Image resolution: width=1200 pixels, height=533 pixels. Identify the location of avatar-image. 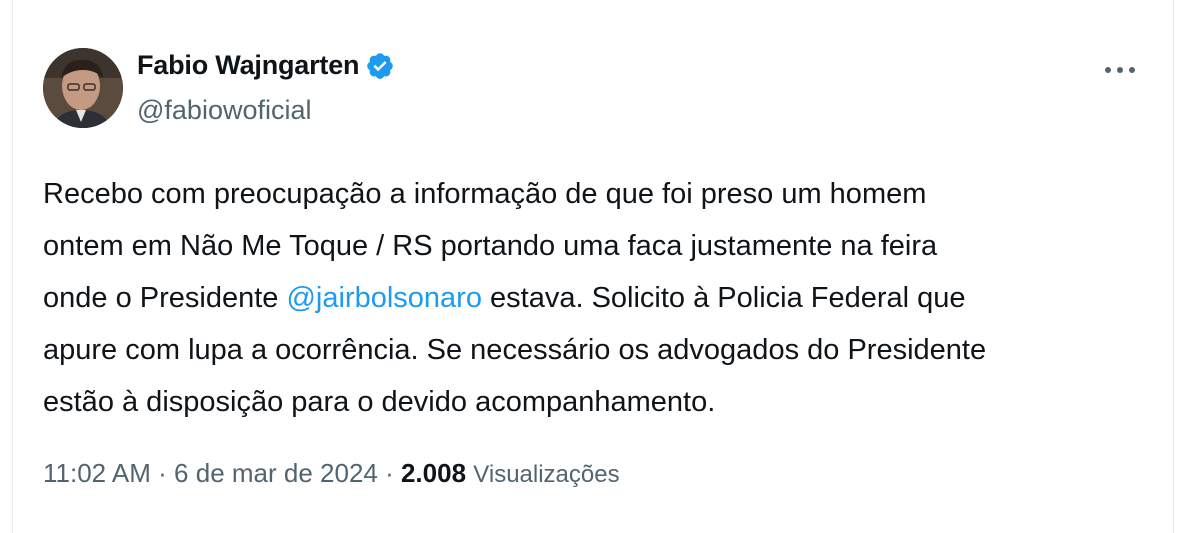
(83, 88).